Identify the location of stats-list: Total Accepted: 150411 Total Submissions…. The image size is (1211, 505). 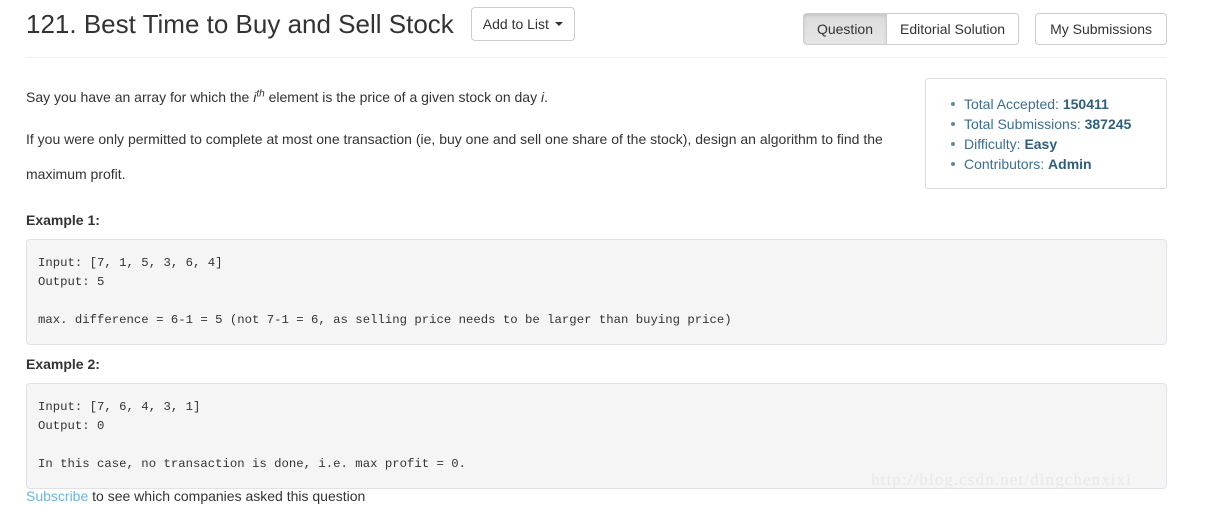
(1046, 134).